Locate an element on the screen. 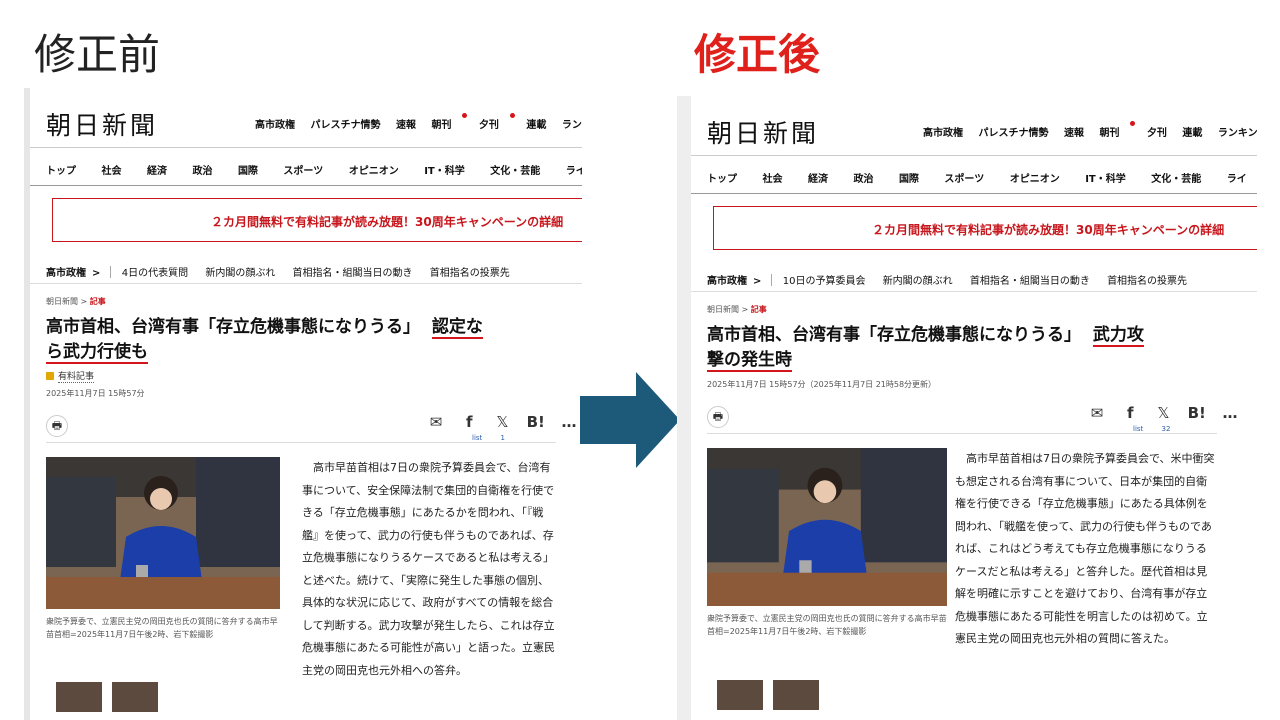 Image resolution: width=1280 pixels, height=720 pixels. publish-date: 2025年11月7日 15時57分（2025年11月7日 21時58分更新） is located at coordinates (822, 384).